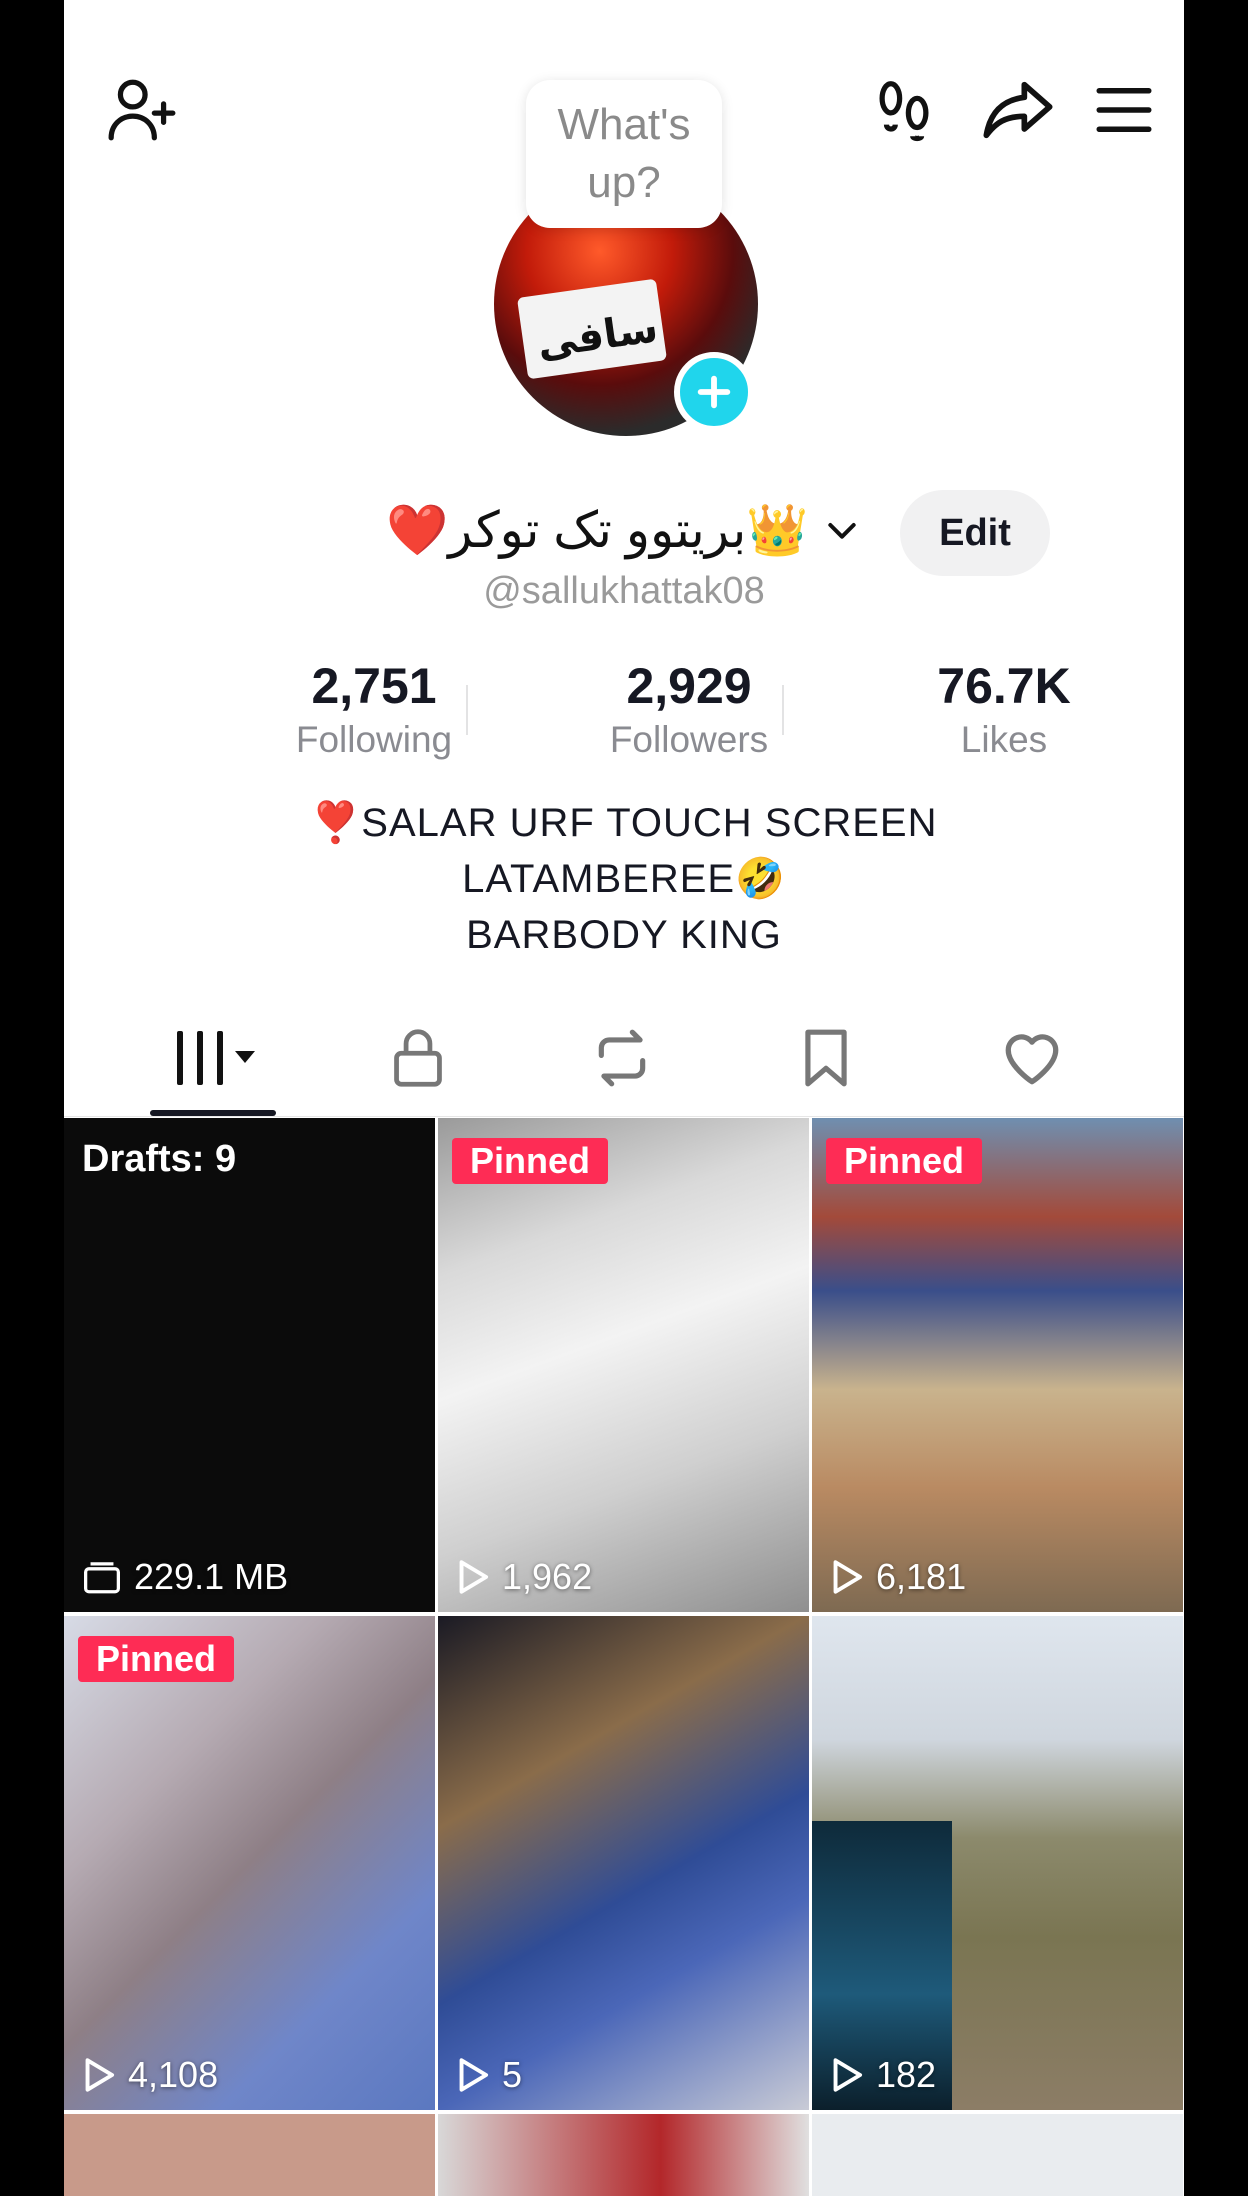 The width and height of the screenshot is (1248, 2196). What do you see at coordinates (597, 530) in the screenshot?
I see `display-name: ❤️بریتوو تک توکر👑` at bounding box center [597, 530].